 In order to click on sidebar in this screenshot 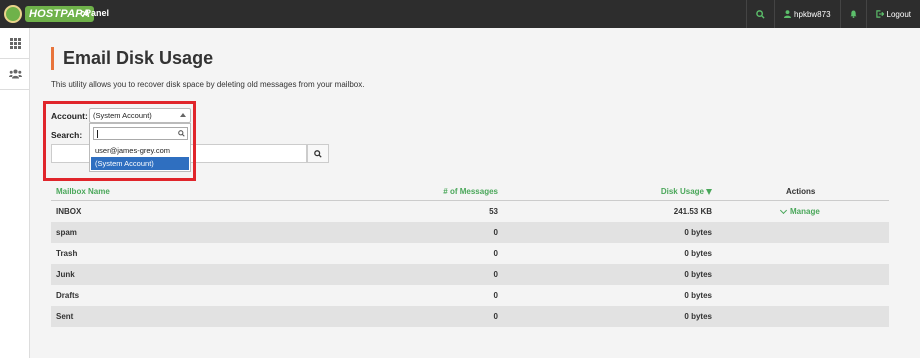, I will do `click(15, 193)`.